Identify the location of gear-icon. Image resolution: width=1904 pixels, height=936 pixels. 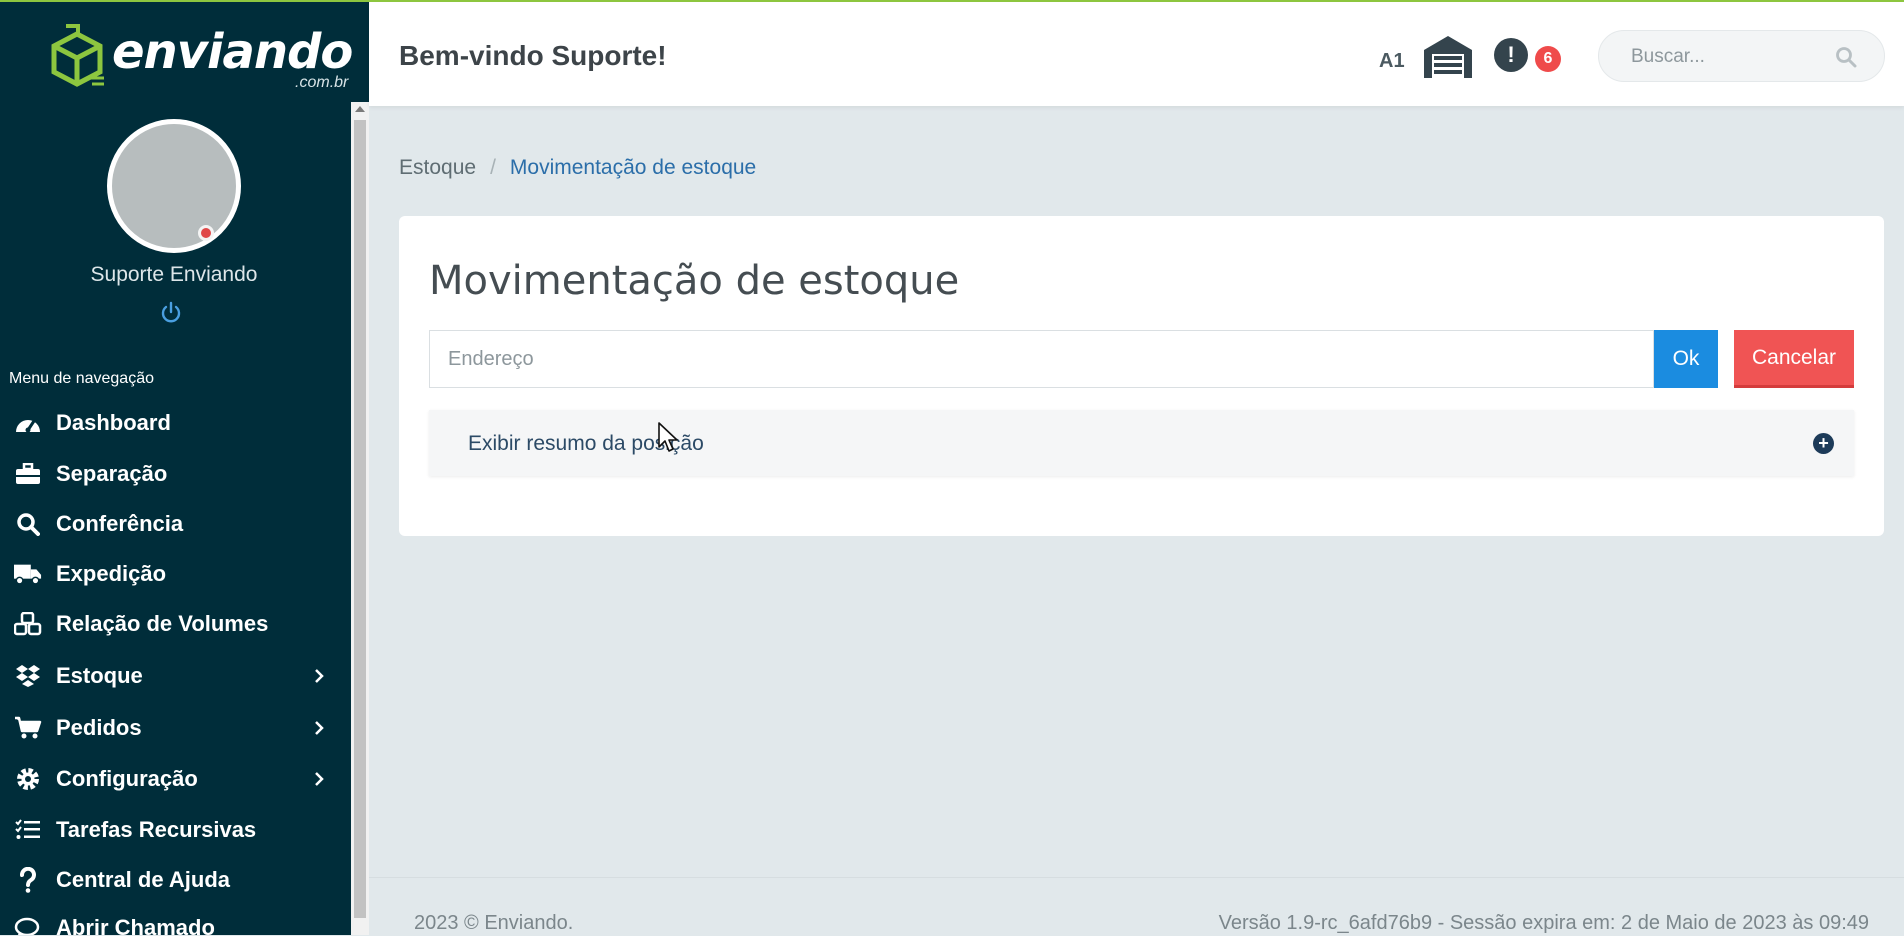
(28, 779).